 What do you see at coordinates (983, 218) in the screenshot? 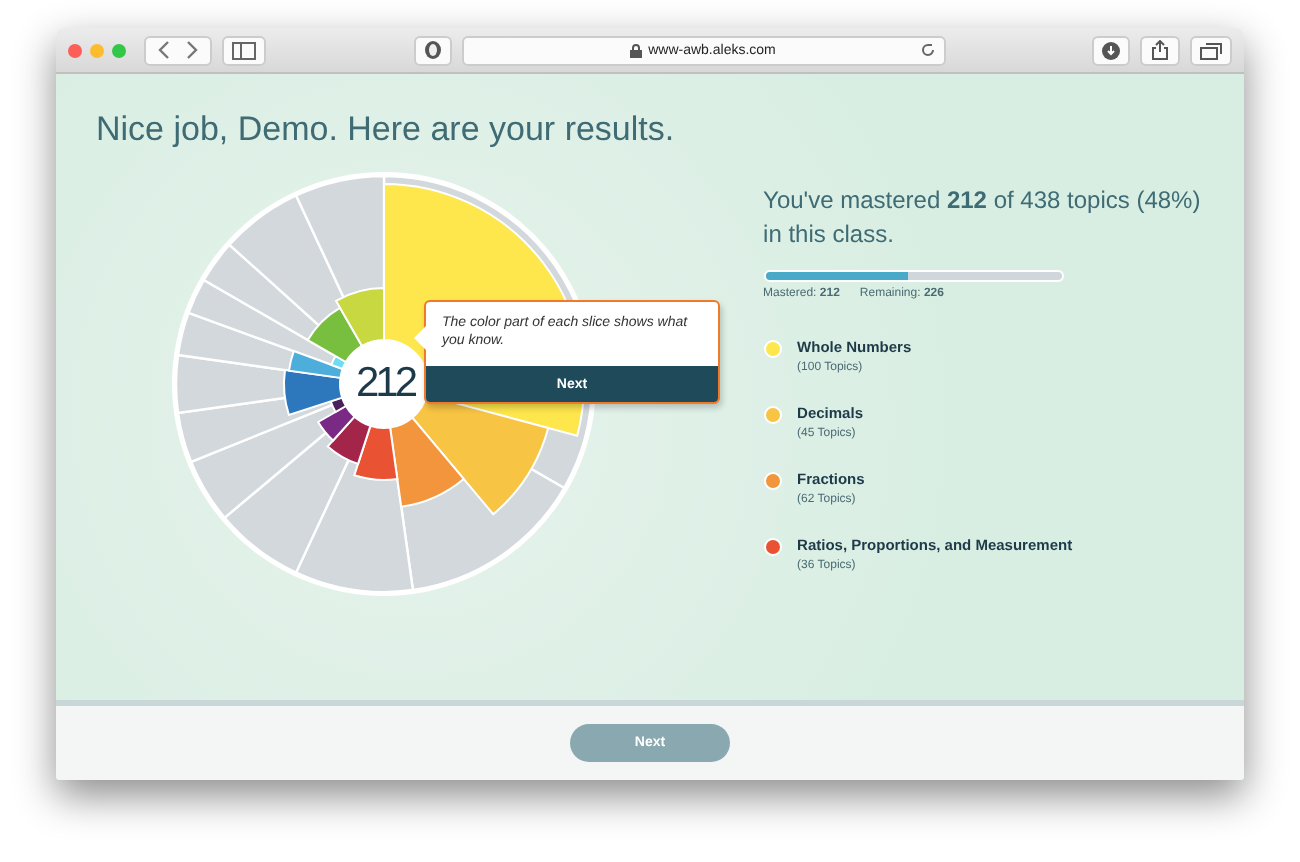
I see `mastery-summary: You've mastered 212 of 438 topics (48%) in this class.` at bounding box center [983, 218].